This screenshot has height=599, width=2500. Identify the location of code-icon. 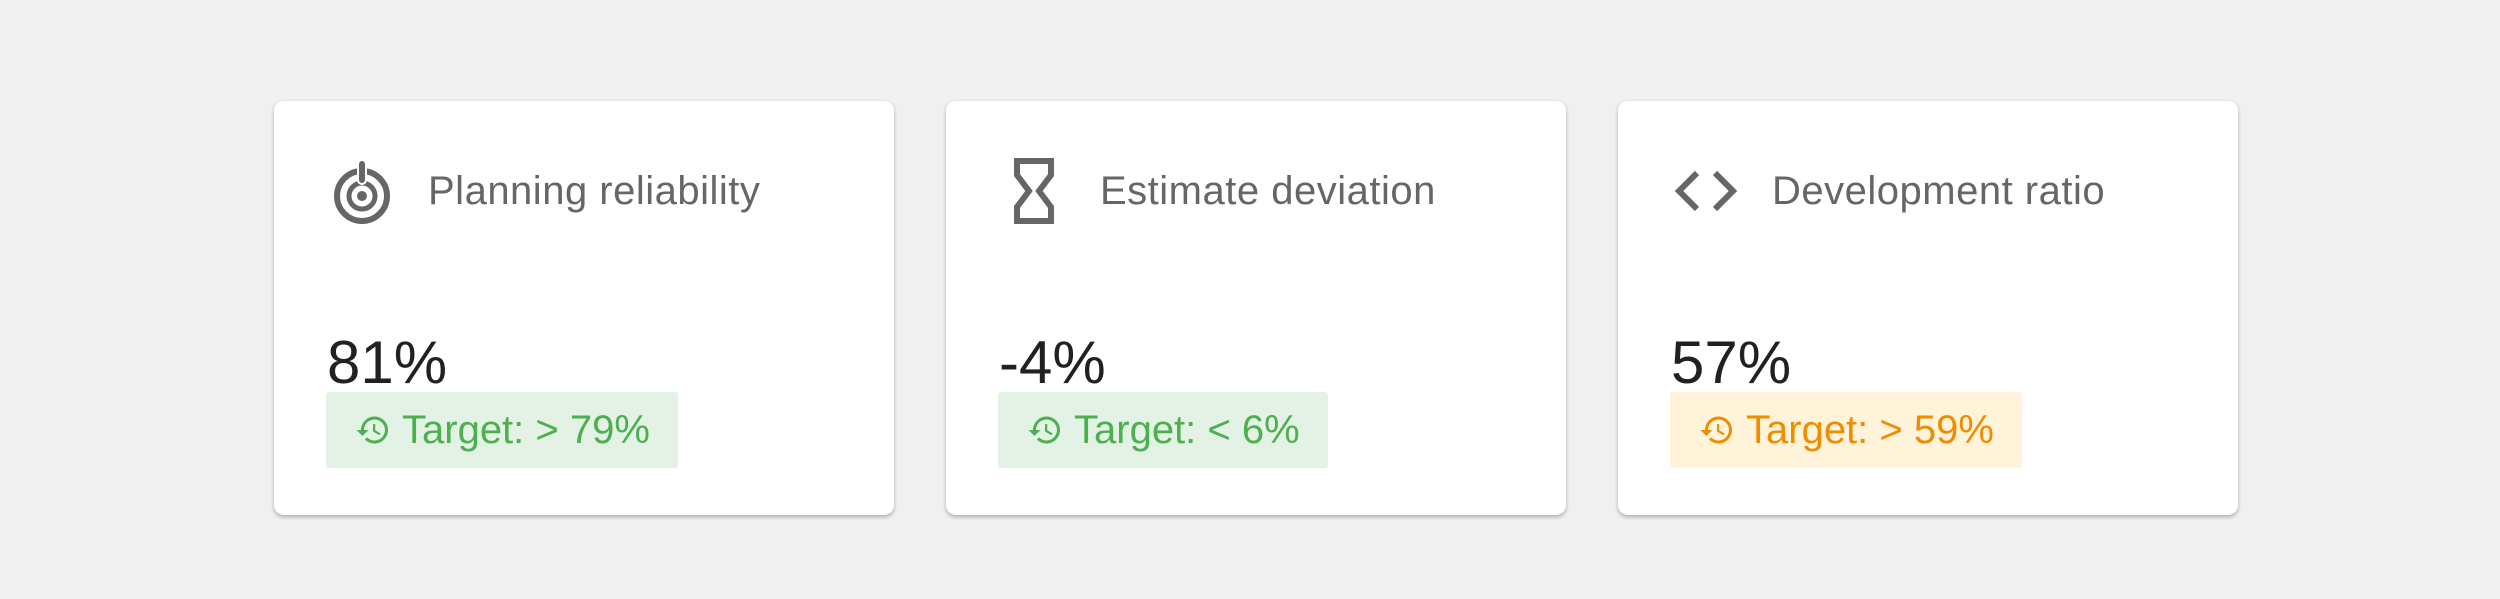
(1706, 191).